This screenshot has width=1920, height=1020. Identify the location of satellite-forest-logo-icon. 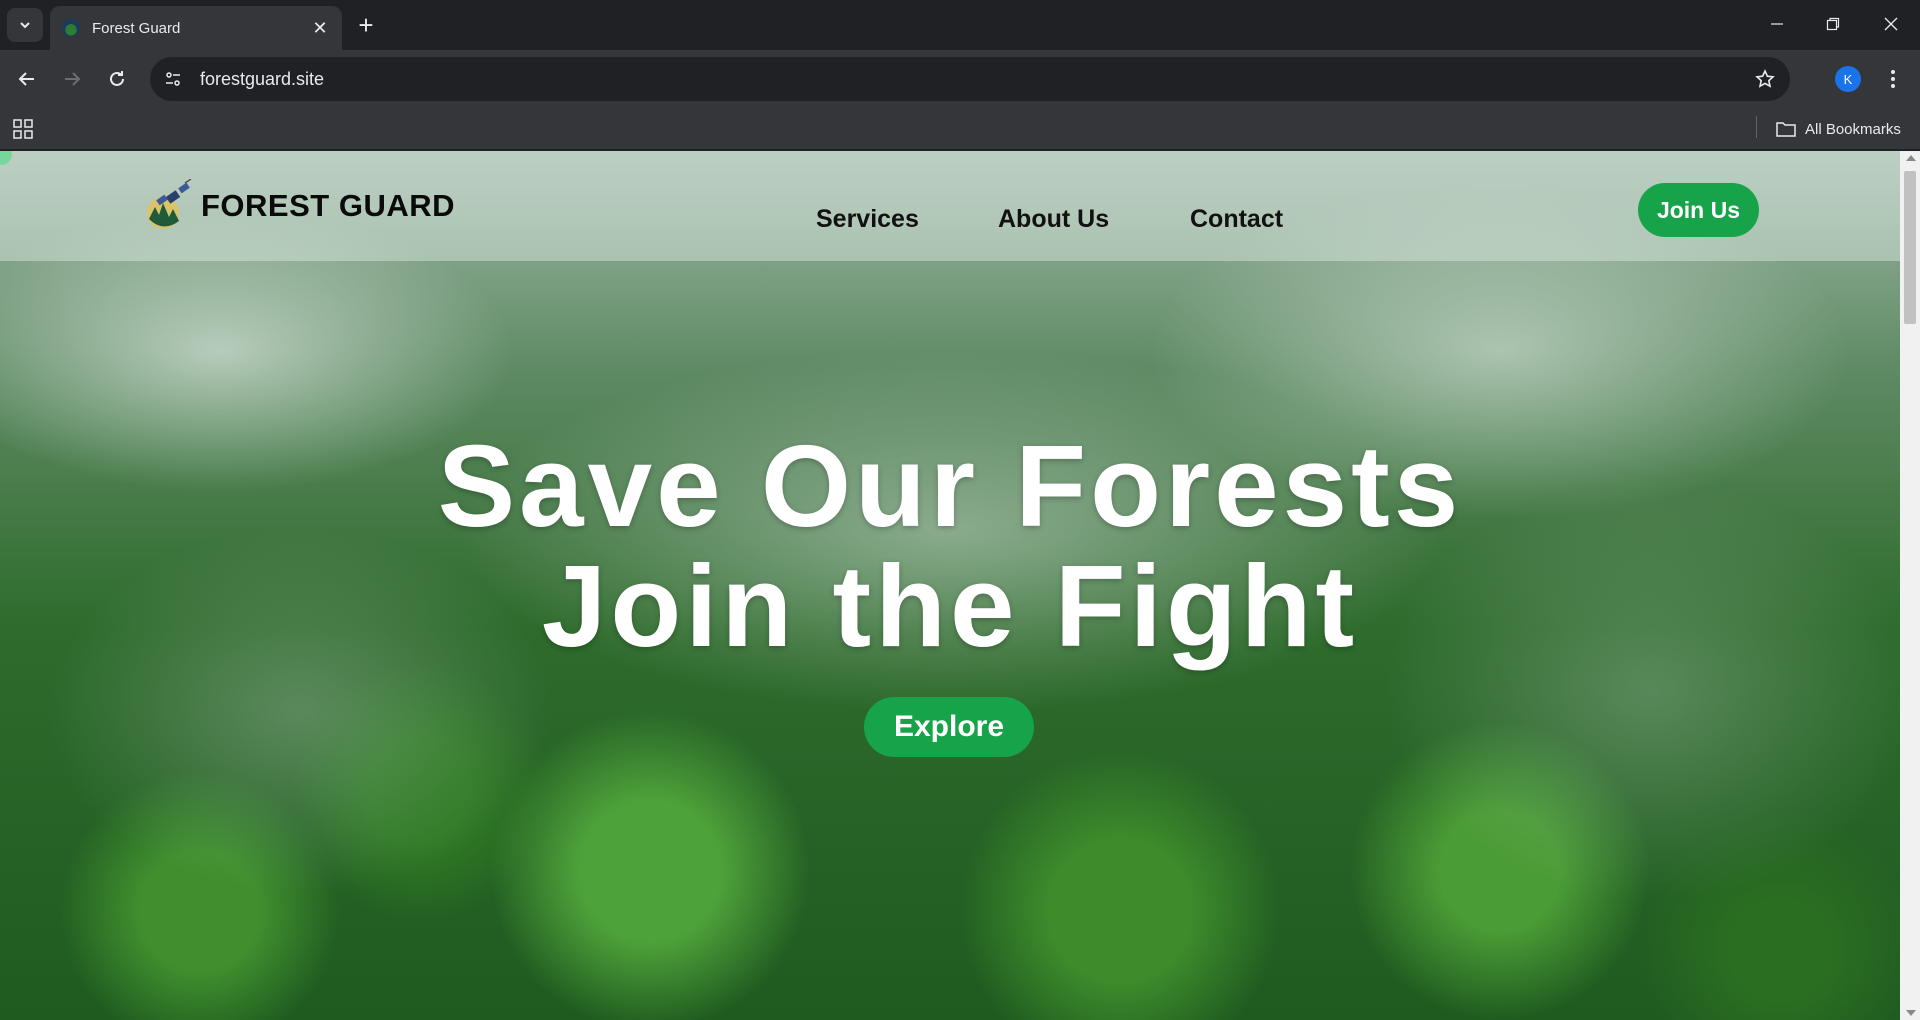
(169, 204).